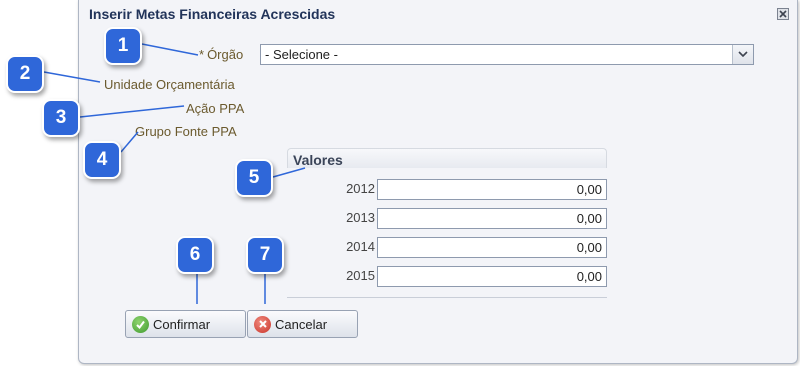  Describe the element at coordinates (102, 160) in the screenshot. I see `callout-badge-4: 4` at that location.